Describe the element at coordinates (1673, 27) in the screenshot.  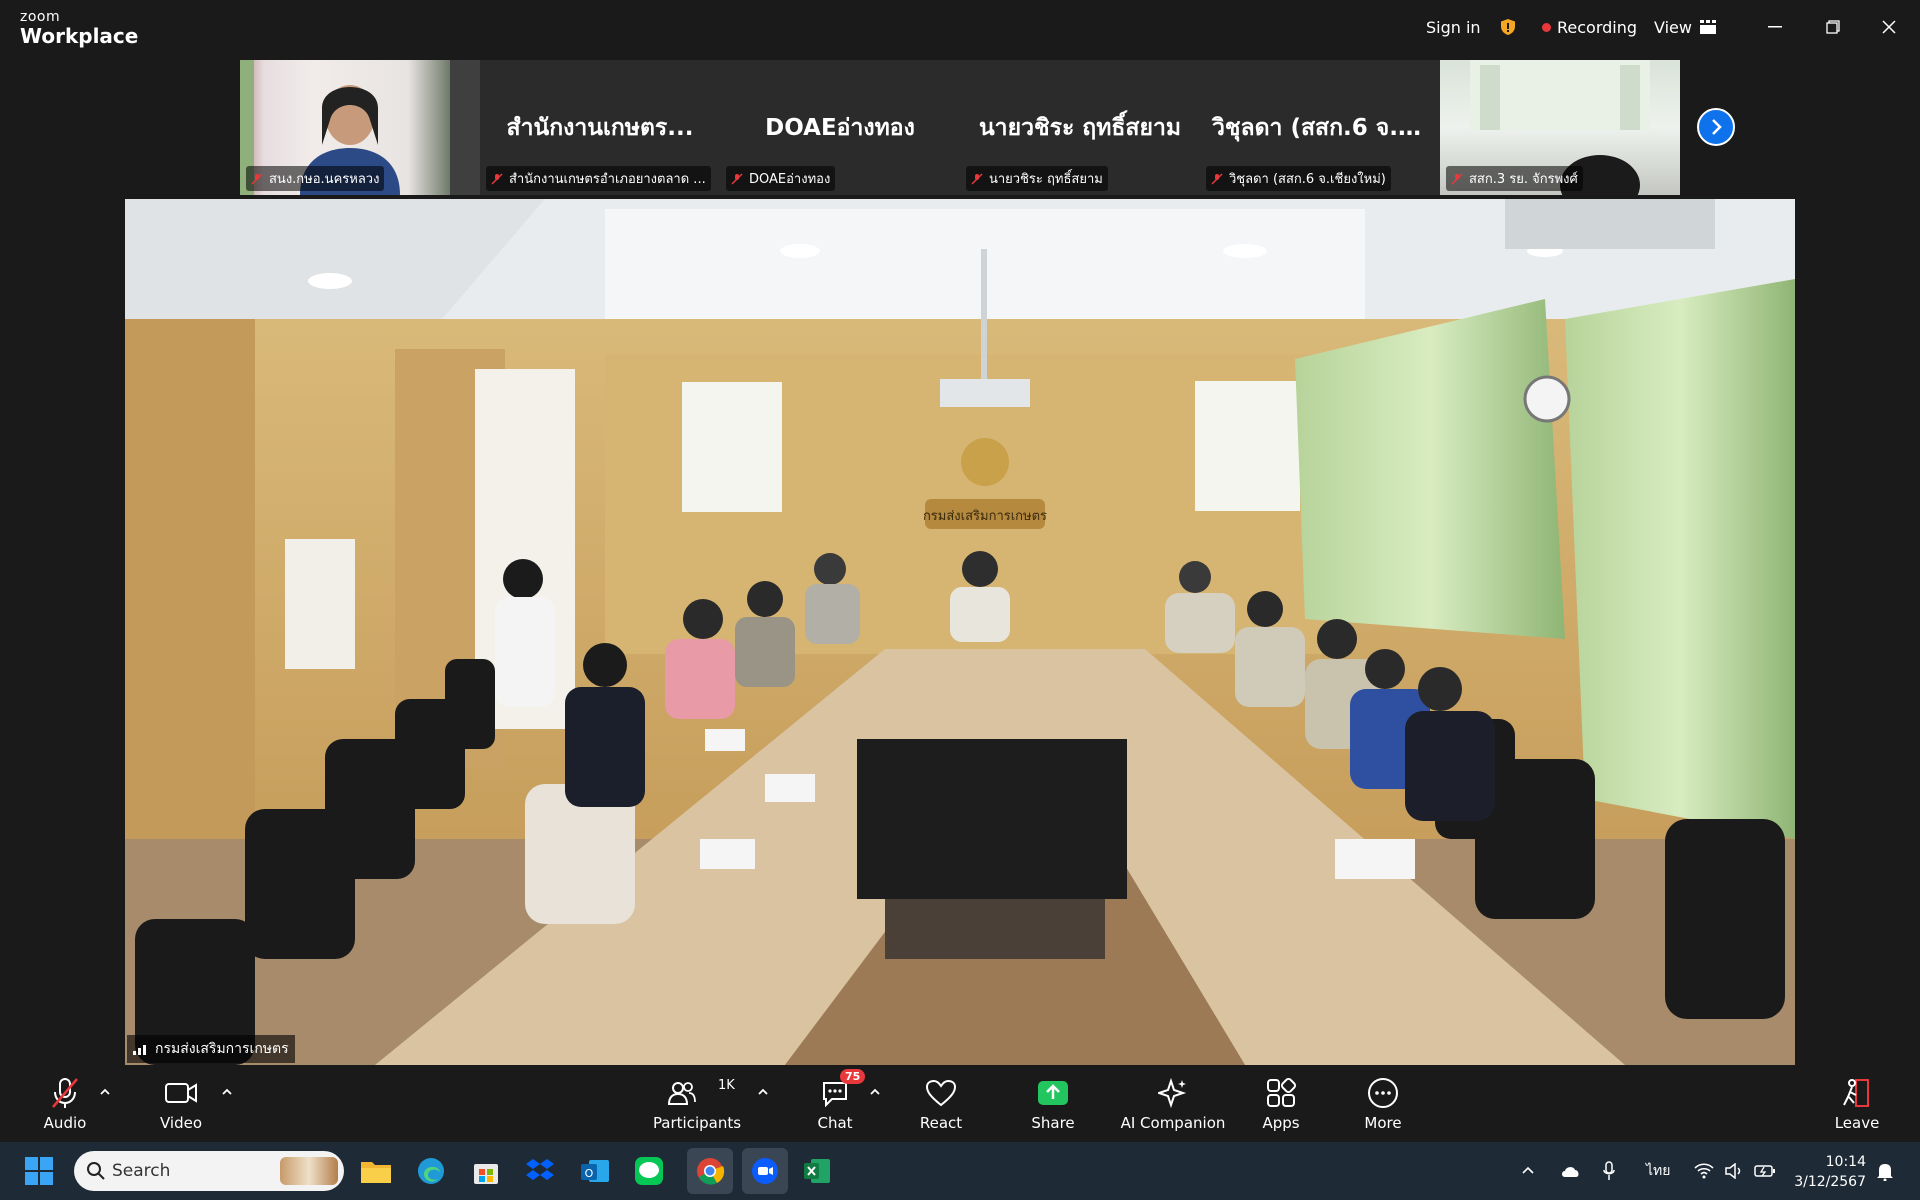
I see `view-label: View` at that location.